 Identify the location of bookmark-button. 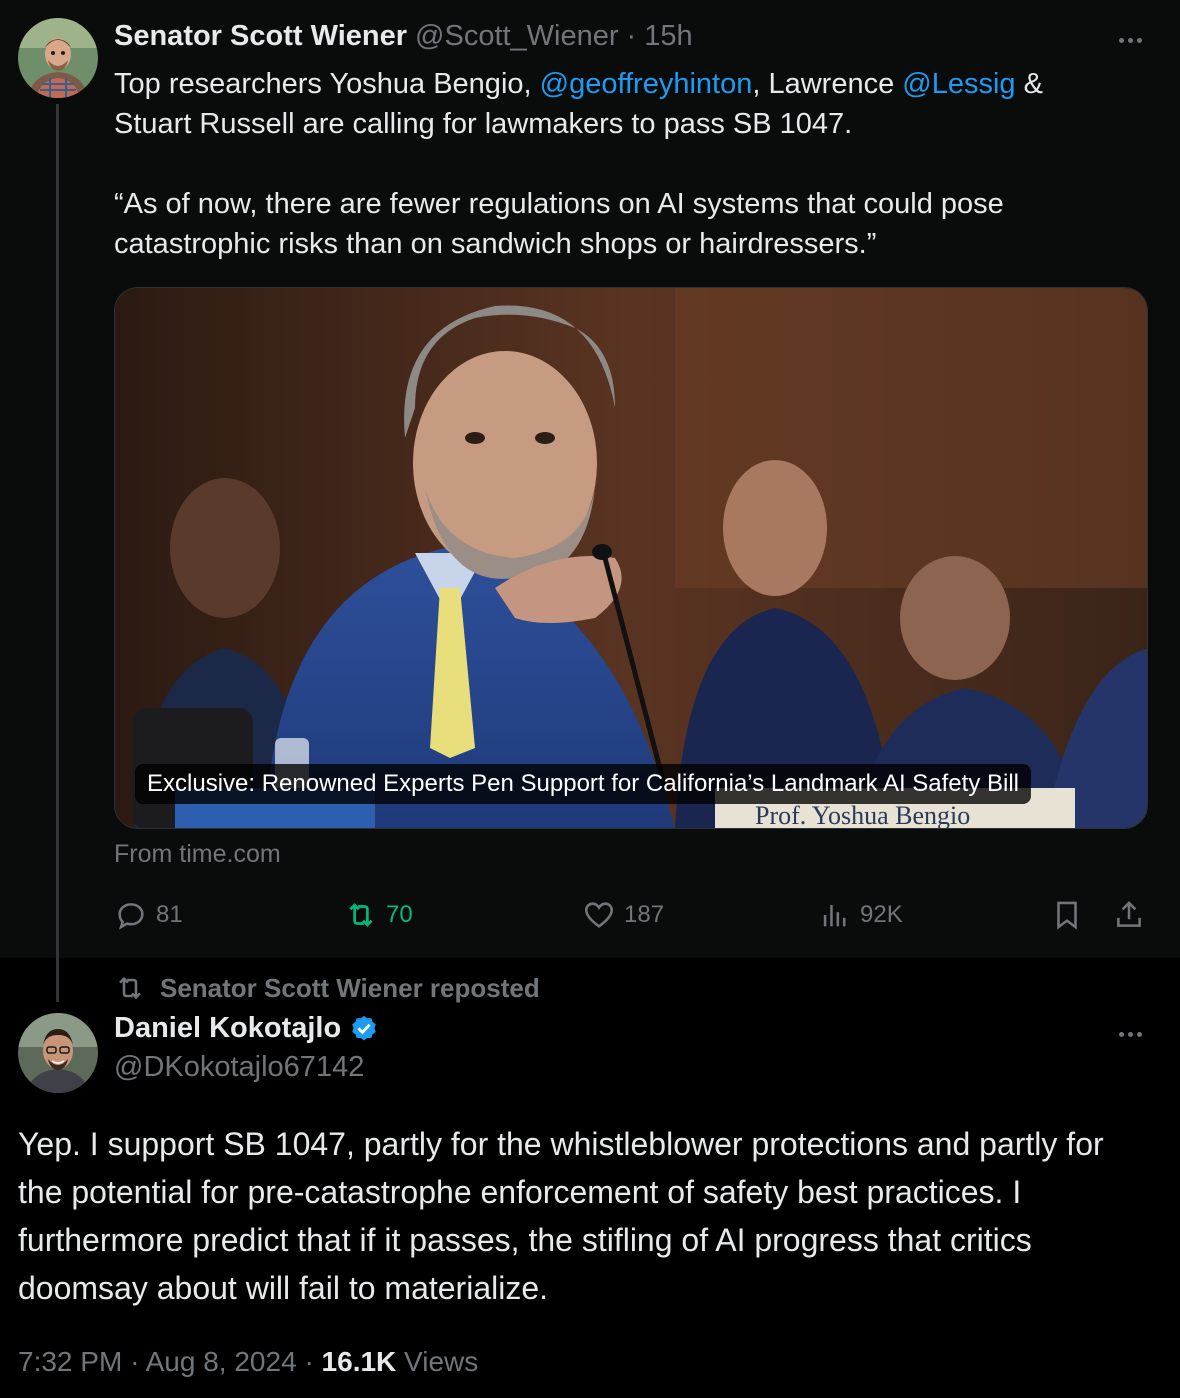
(1067, 915).